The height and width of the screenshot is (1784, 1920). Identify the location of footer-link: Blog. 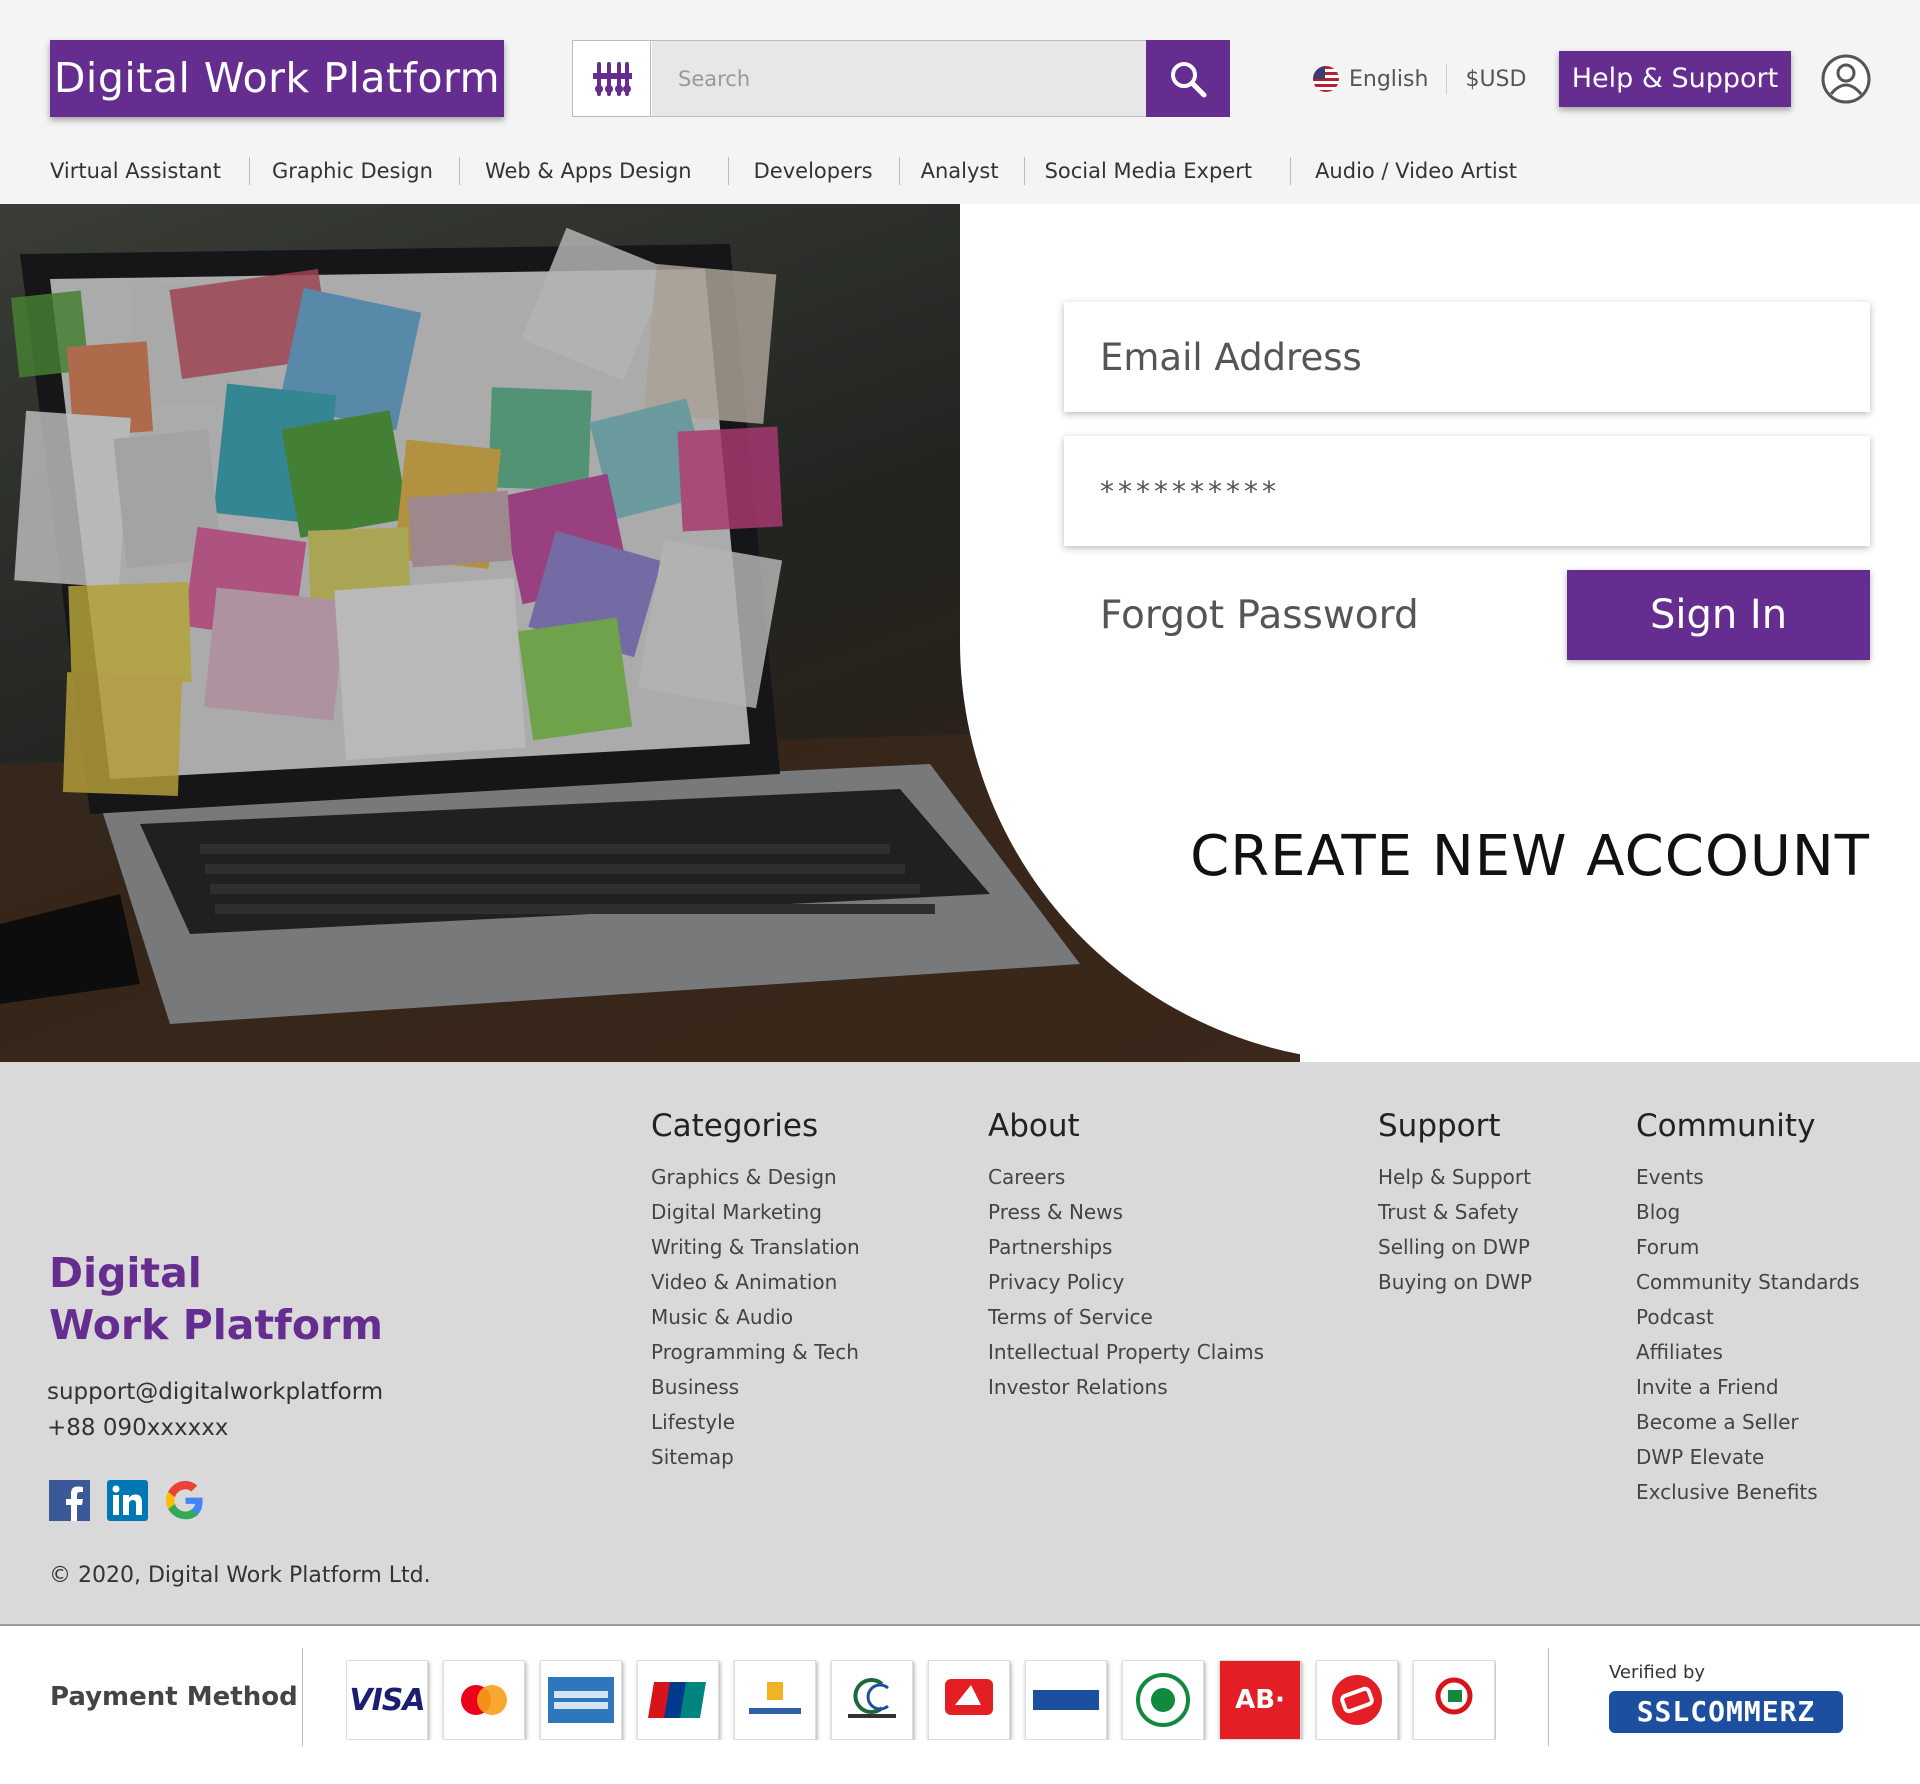
(1748, 1212).